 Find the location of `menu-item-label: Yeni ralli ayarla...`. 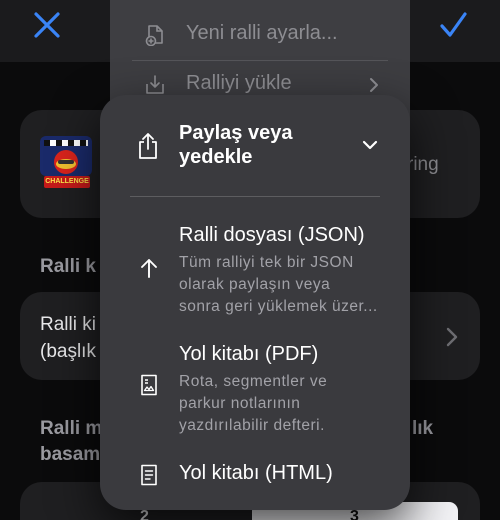

menu-item-label: Yeni ralli ayarla... is located at coordinates (262, 33).